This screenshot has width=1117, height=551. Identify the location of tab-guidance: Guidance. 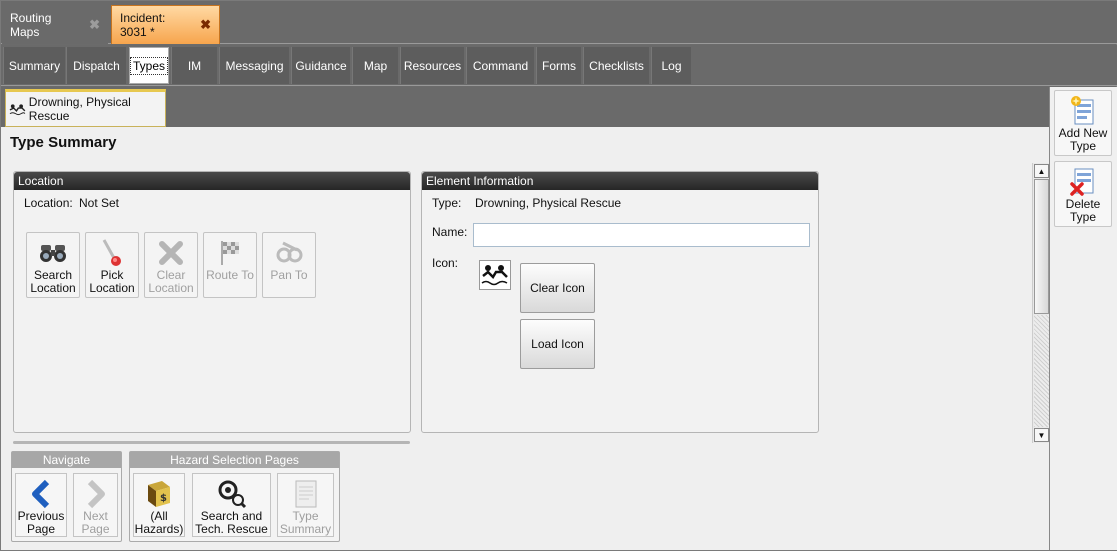
(320, 65).